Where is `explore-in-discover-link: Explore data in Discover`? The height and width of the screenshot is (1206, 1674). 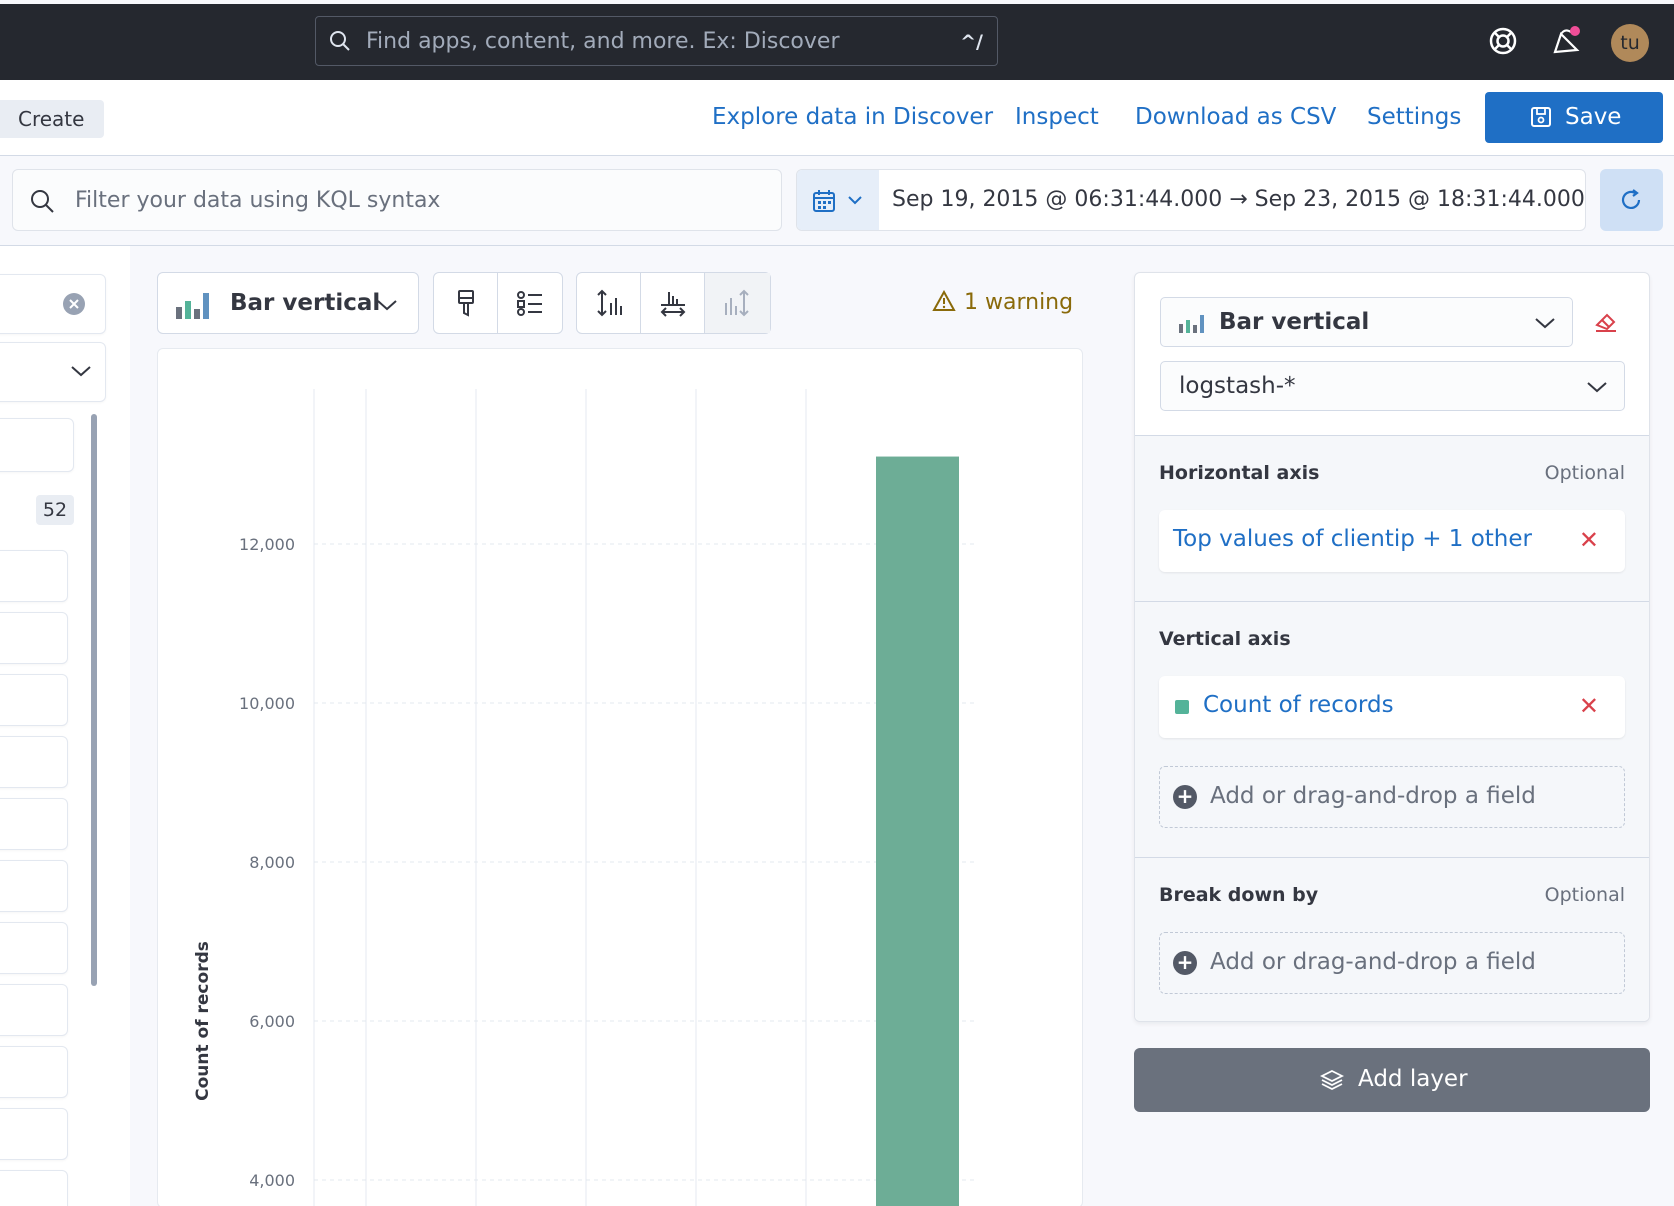 explore-in-discover-link: Explore data in Discover is located at coordinates (852, 117).